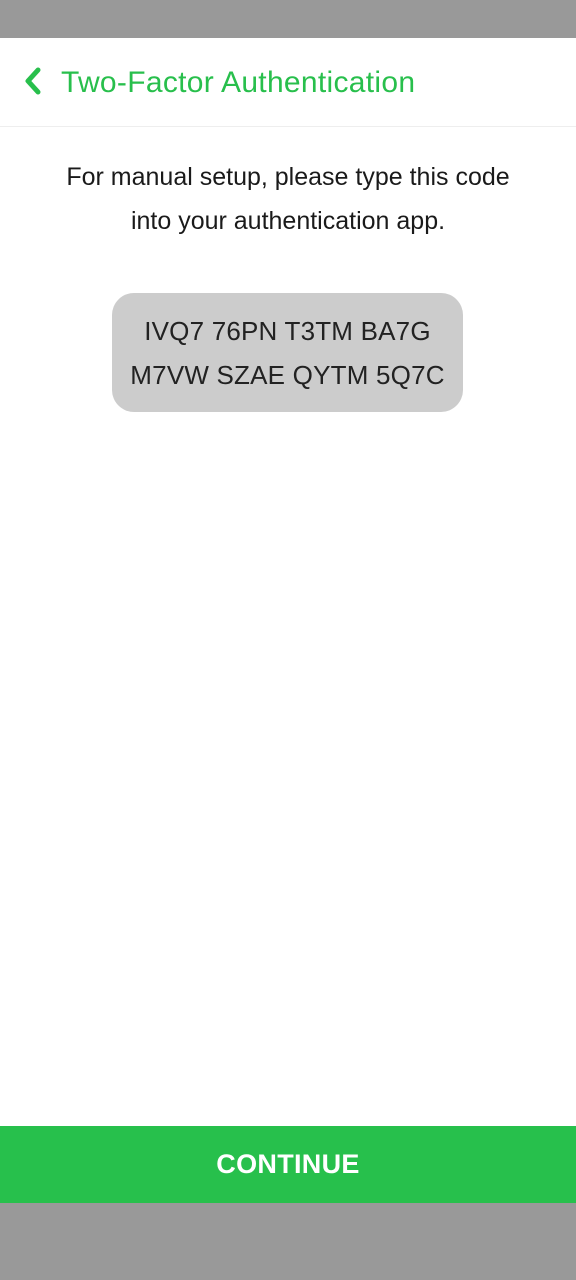  I want to click on back-button, so click(33, 81).